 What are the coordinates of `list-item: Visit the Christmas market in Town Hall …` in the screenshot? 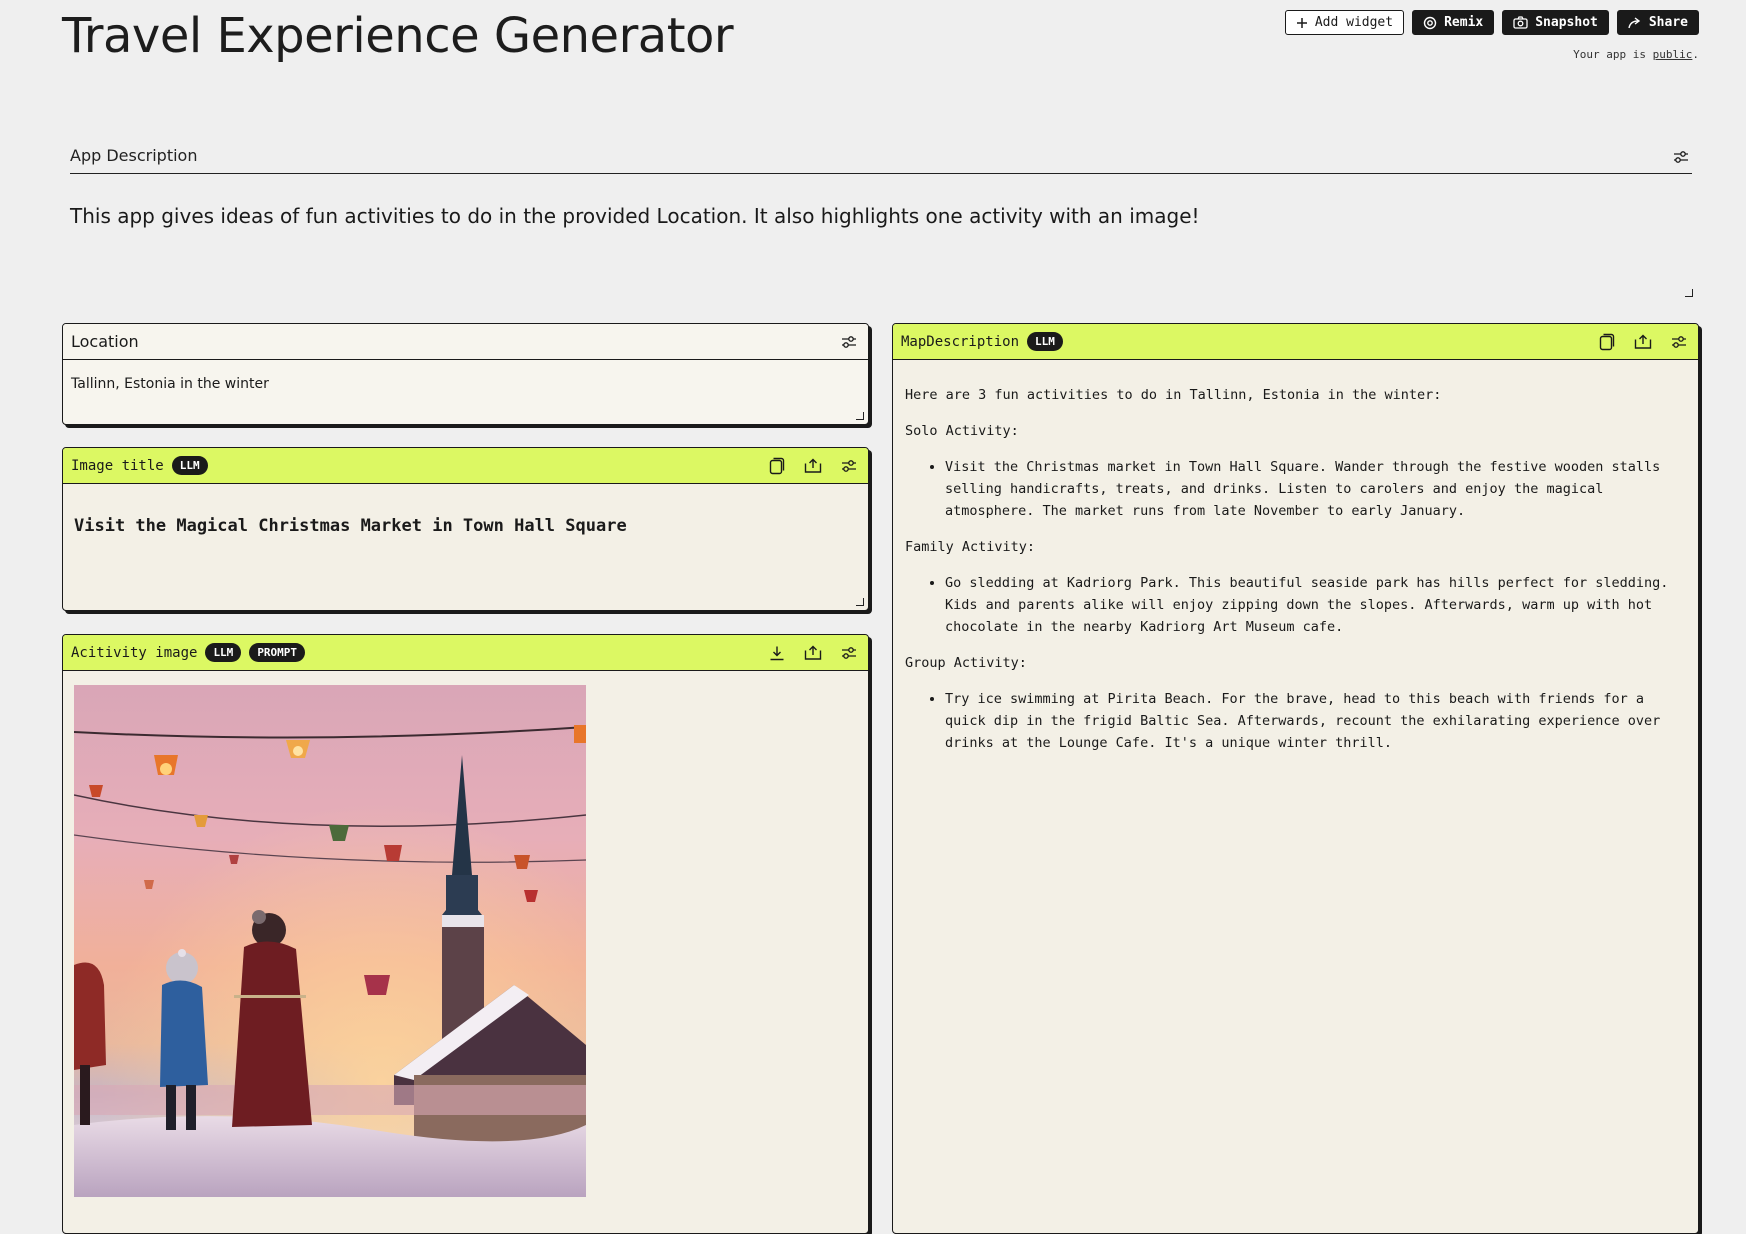 It's located at (1314, 489).